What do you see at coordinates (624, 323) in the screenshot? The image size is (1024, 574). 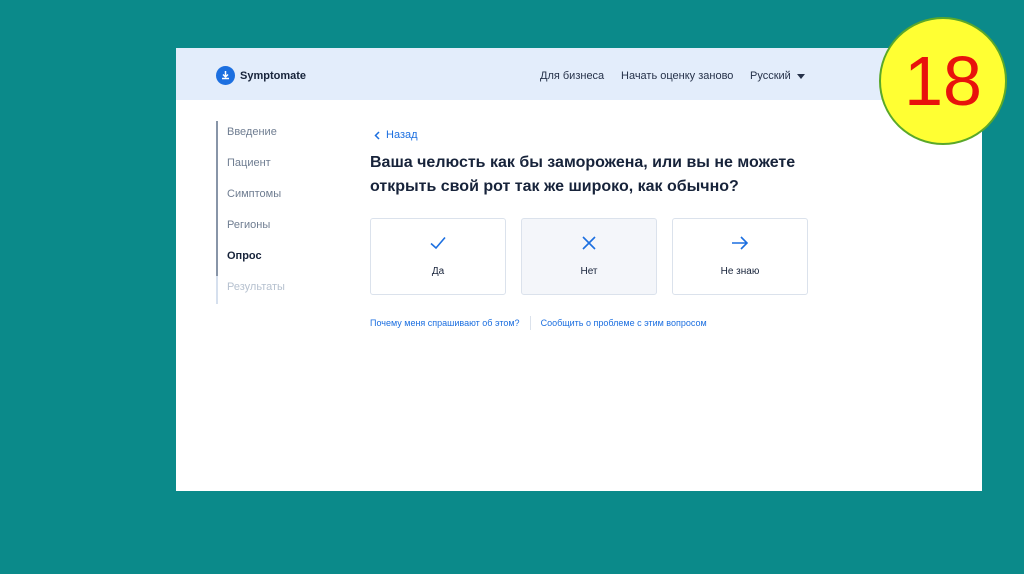 I see `report-problem-link: Сообщить о проблеме с этим вопросом` at bounding box center [624, 323].